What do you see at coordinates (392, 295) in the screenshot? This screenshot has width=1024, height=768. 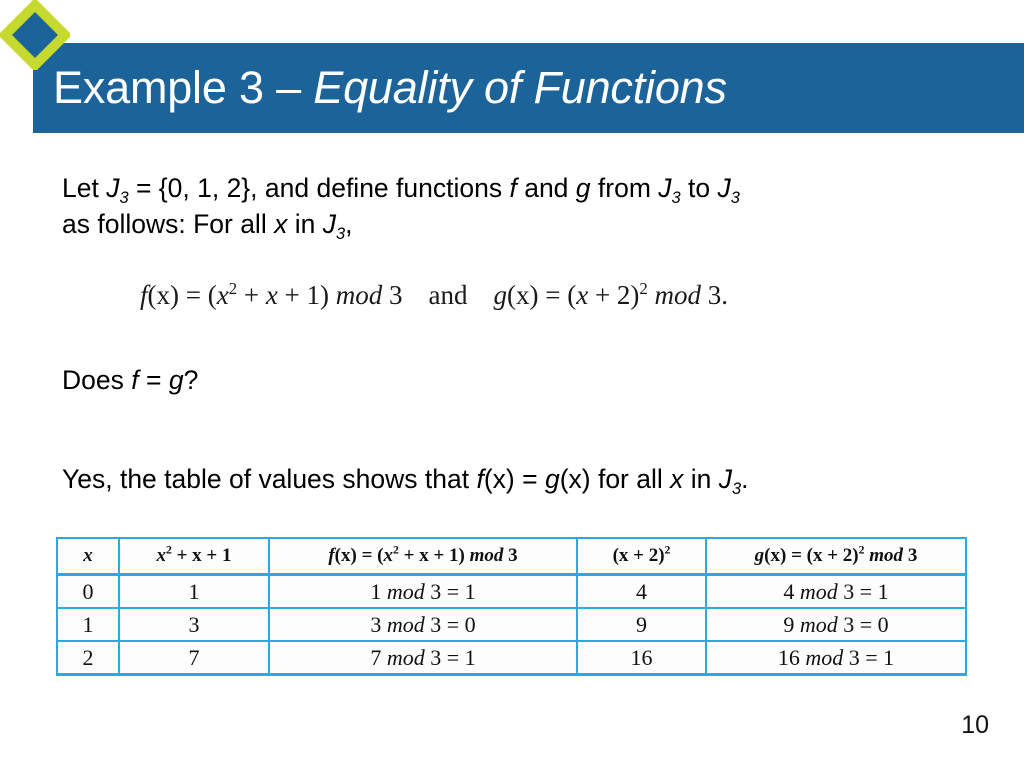 I see `formula-f-three: 3` at bounding box center [392, 295].